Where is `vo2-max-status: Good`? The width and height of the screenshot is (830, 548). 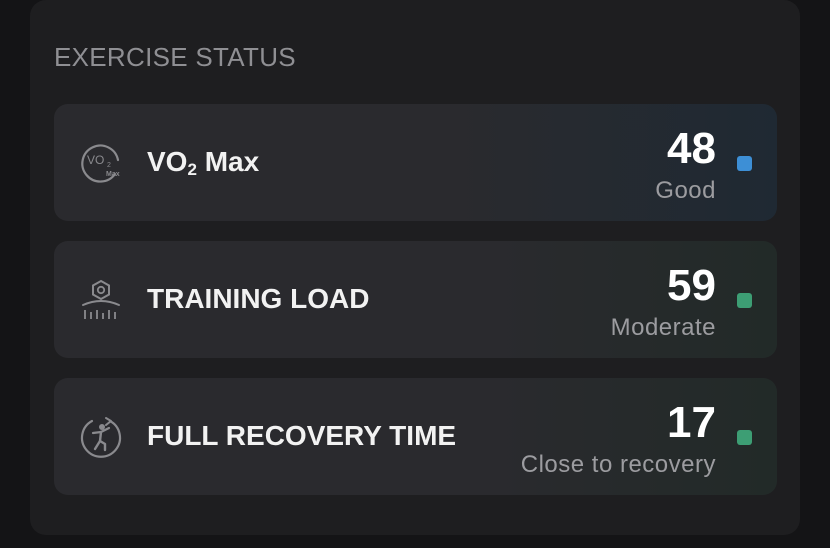 vo2-max-status: Good is located at coordinates (685, 190).